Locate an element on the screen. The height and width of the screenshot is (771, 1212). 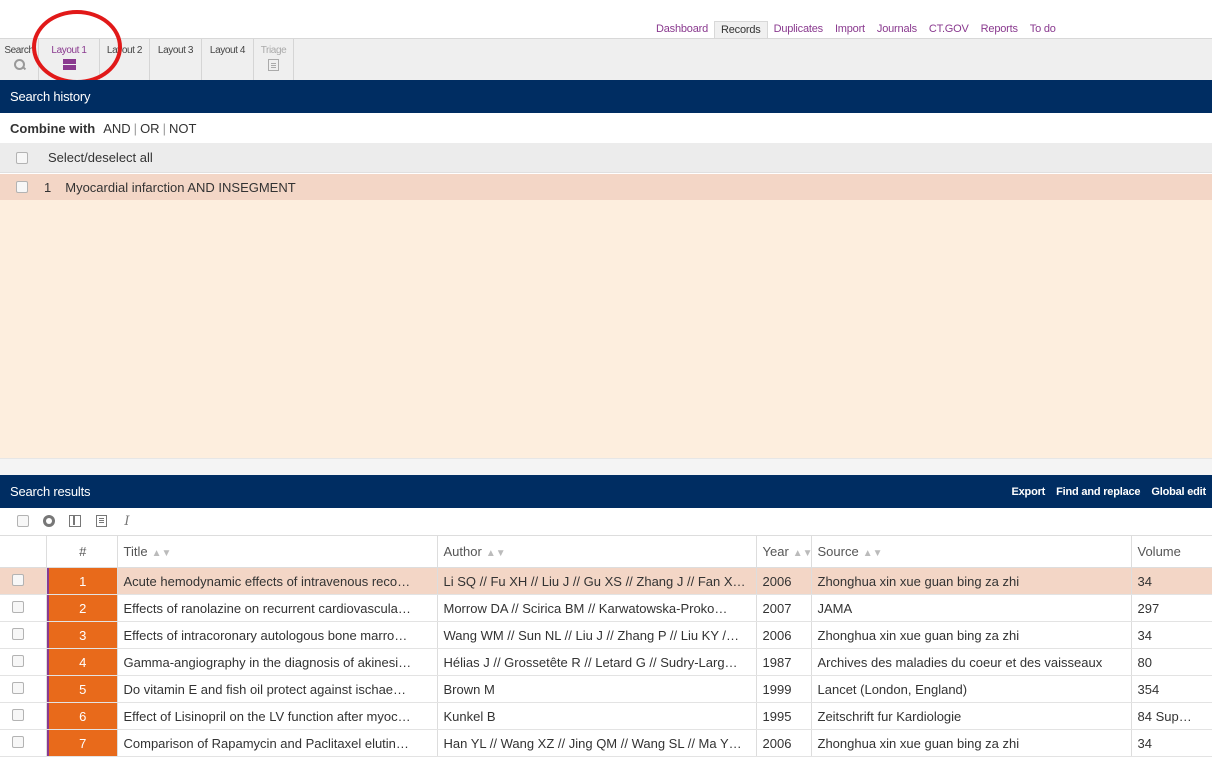
nav-reports: Reports is located at coordinates (999, 29).